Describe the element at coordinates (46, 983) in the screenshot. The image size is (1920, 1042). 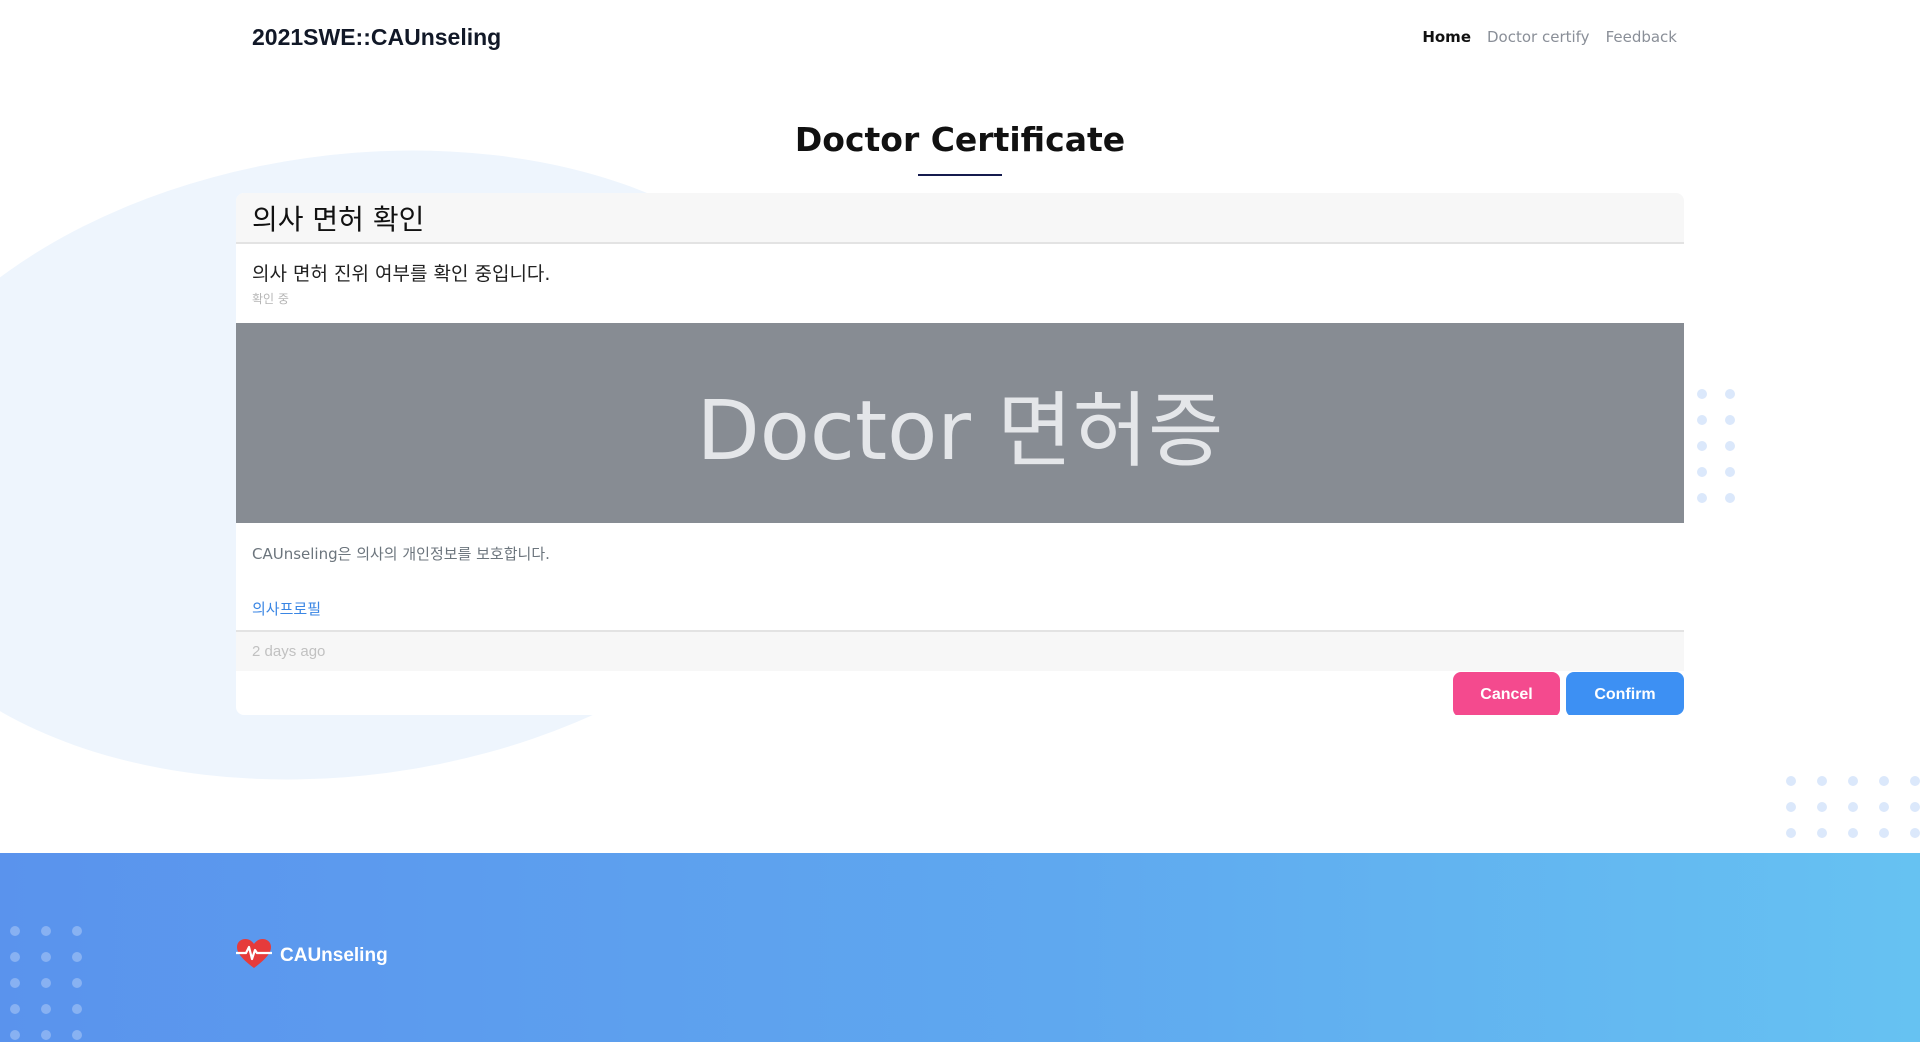
I see `decorative-dots-footer` at that location.